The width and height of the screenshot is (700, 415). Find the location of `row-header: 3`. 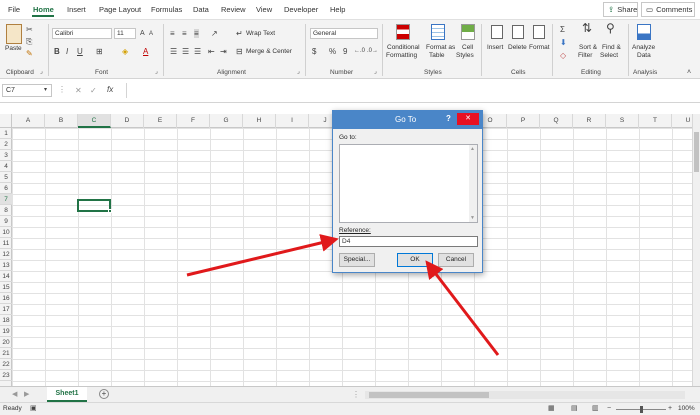

row-header: 3 is located at coordinates (6, 155).